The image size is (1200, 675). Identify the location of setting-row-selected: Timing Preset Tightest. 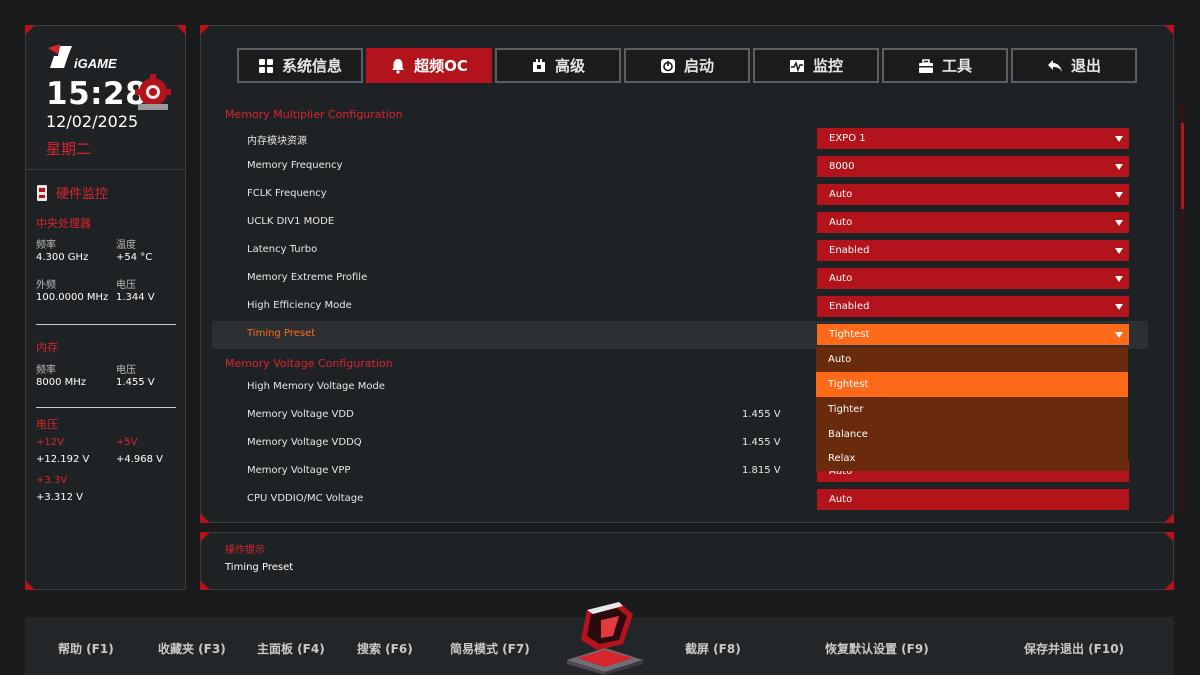
(680, 335).